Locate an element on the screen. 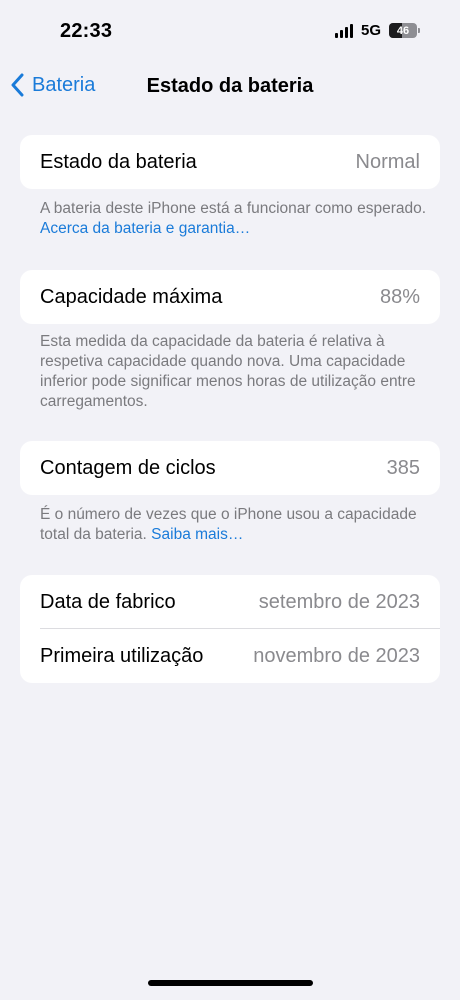  battery-icon: 46 is located at coordinates (404, 30).